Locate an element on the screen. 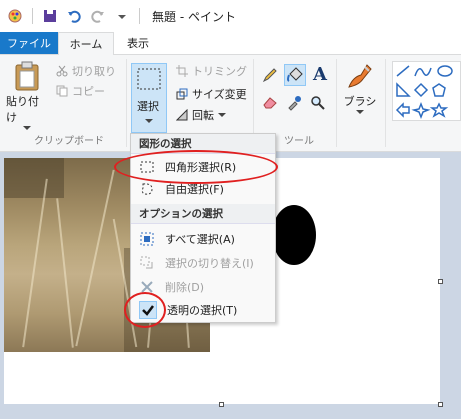  select-all-item: すべて選択(A) is located at coordinates (203, 239).